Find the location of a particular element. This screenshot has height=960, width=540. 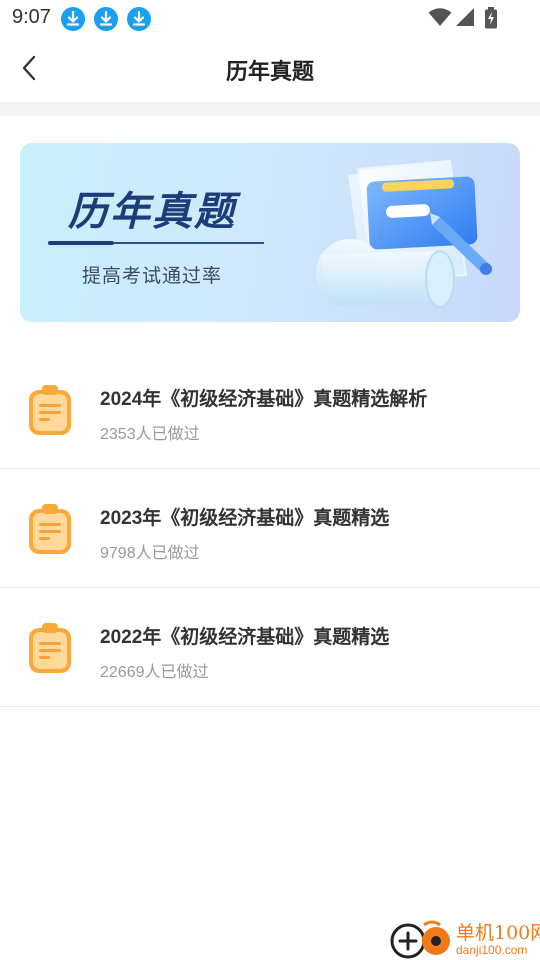

watermark: 单机100网 danji100.com is located at coordinates (464, 938).